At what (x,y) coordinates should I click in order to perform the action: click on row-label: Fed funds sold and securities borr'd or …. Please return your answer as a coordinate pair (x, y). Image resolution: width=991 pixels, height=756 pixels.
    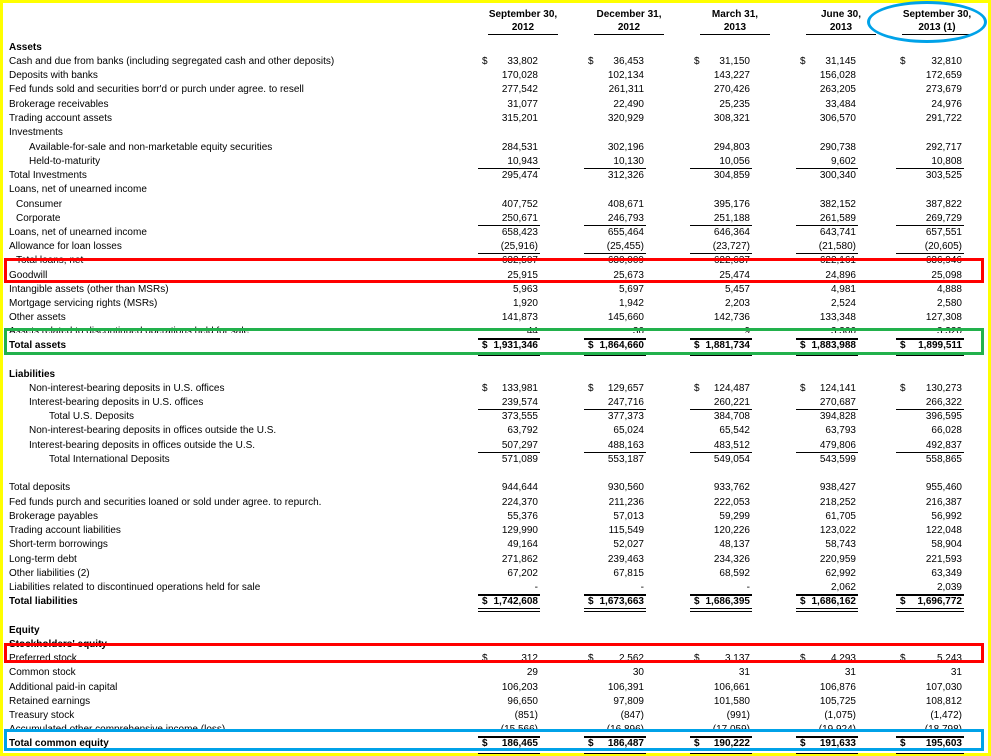
    Looking at the image, I should click on (156, 89).